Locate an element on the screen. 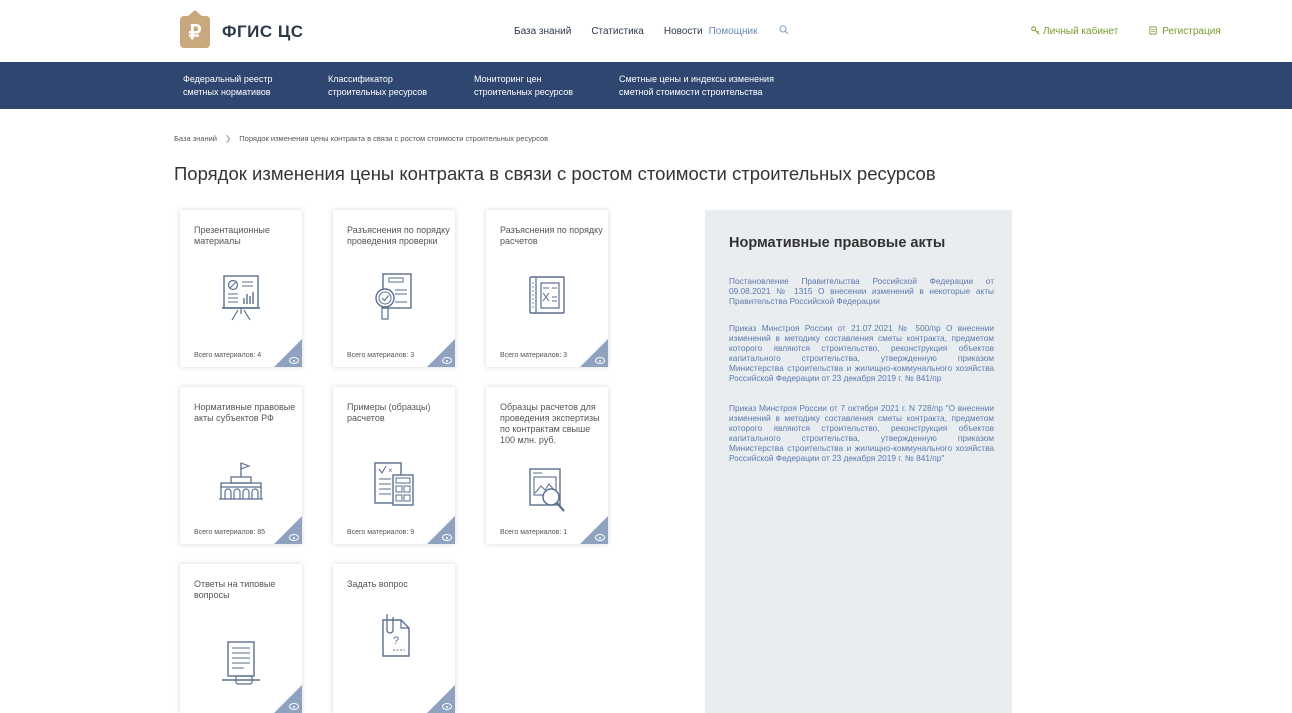 The height and width of the screenshot is (713, 1292). top-nav: База знаний Статистика Новости Помощник is located at coordinates (661, 31).